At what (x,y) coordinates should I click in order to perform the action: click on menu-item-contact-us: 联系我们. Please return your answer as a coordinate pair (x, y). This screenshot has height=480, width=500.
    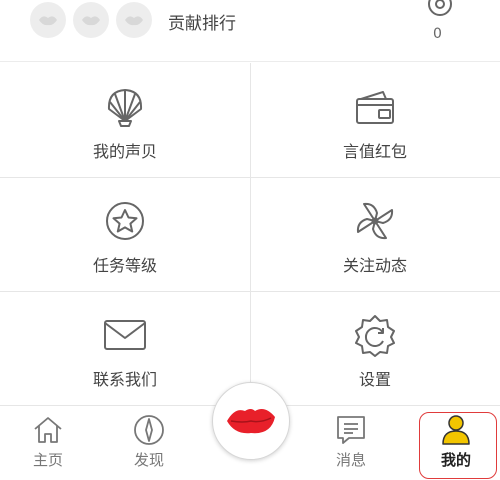
    Looking at the image, I should click on (125, 348).